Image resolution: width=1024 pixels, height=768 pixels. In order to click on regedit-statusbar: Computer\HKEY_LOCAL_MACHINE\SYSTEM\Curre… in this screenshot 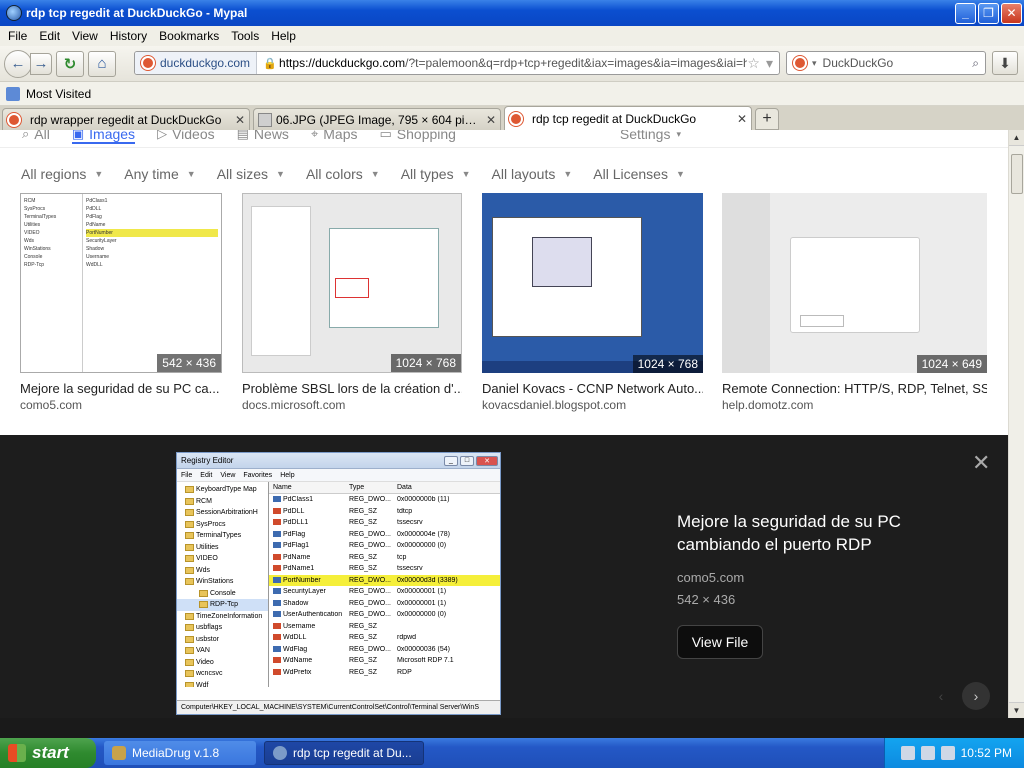, I will do `click(338, 707)`.